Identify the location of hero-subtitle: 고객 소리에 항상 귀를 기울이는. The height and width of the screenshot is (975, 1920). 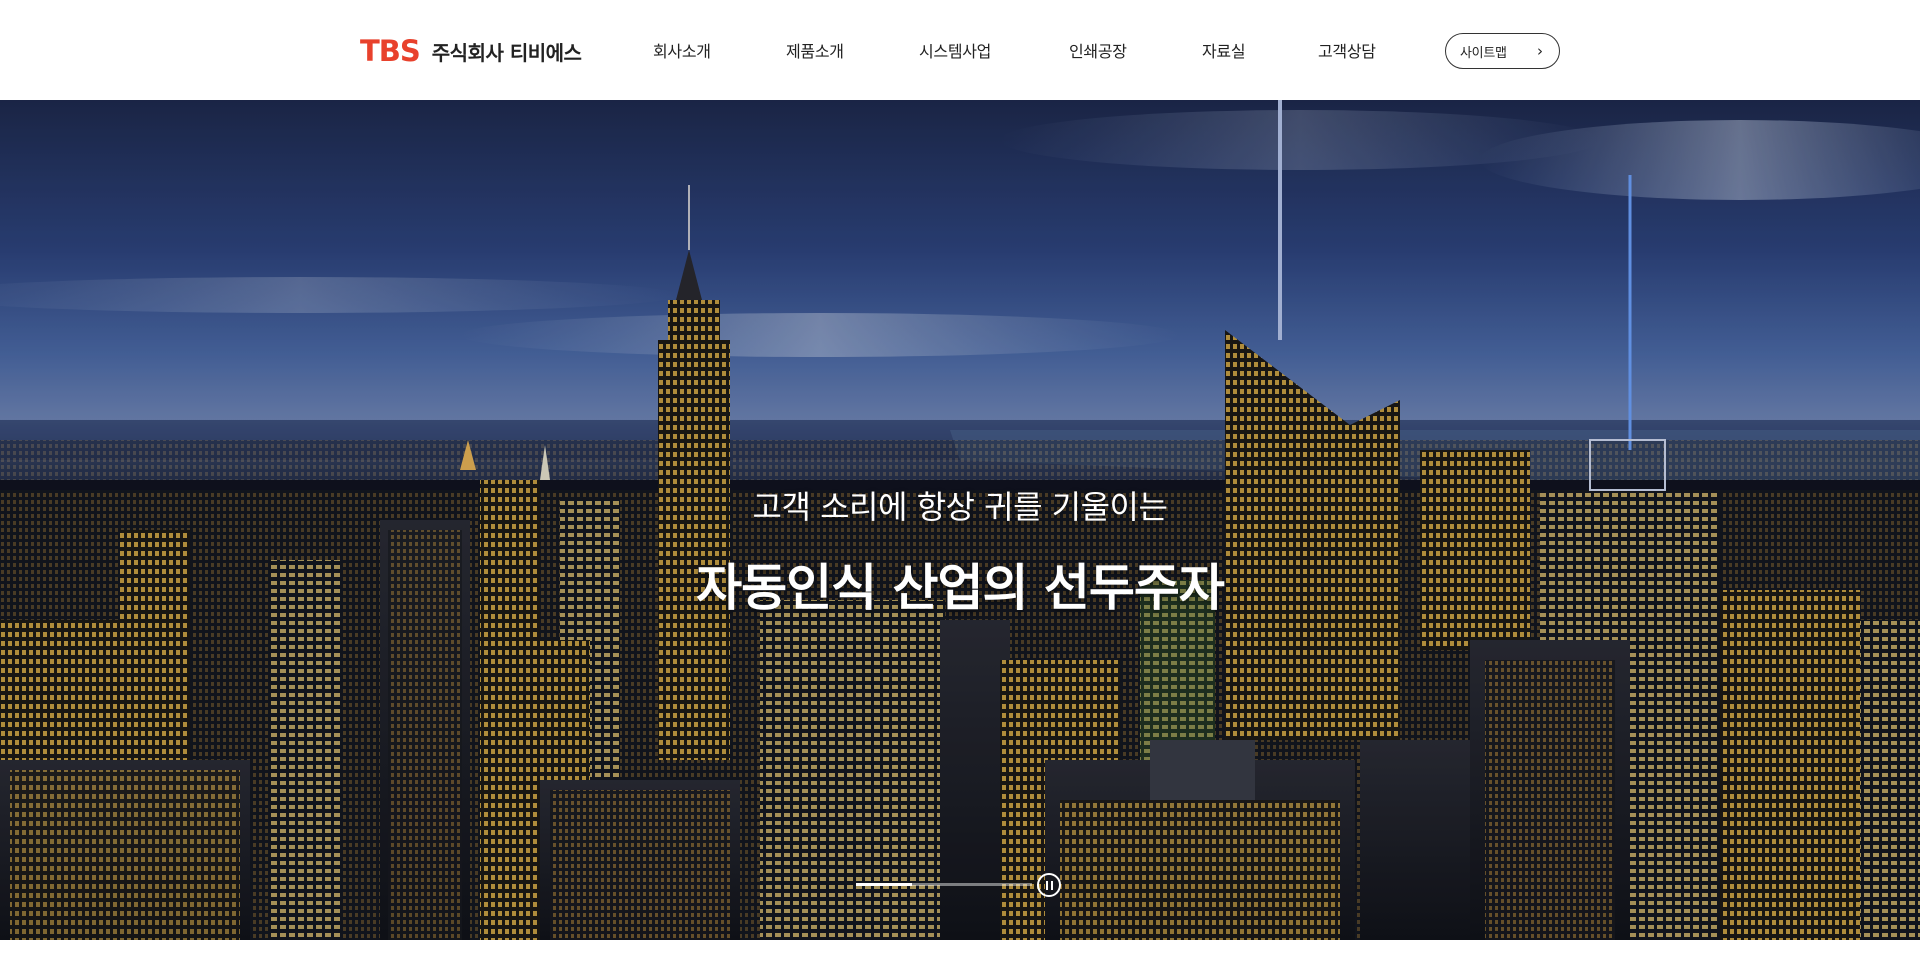
(960, 507).